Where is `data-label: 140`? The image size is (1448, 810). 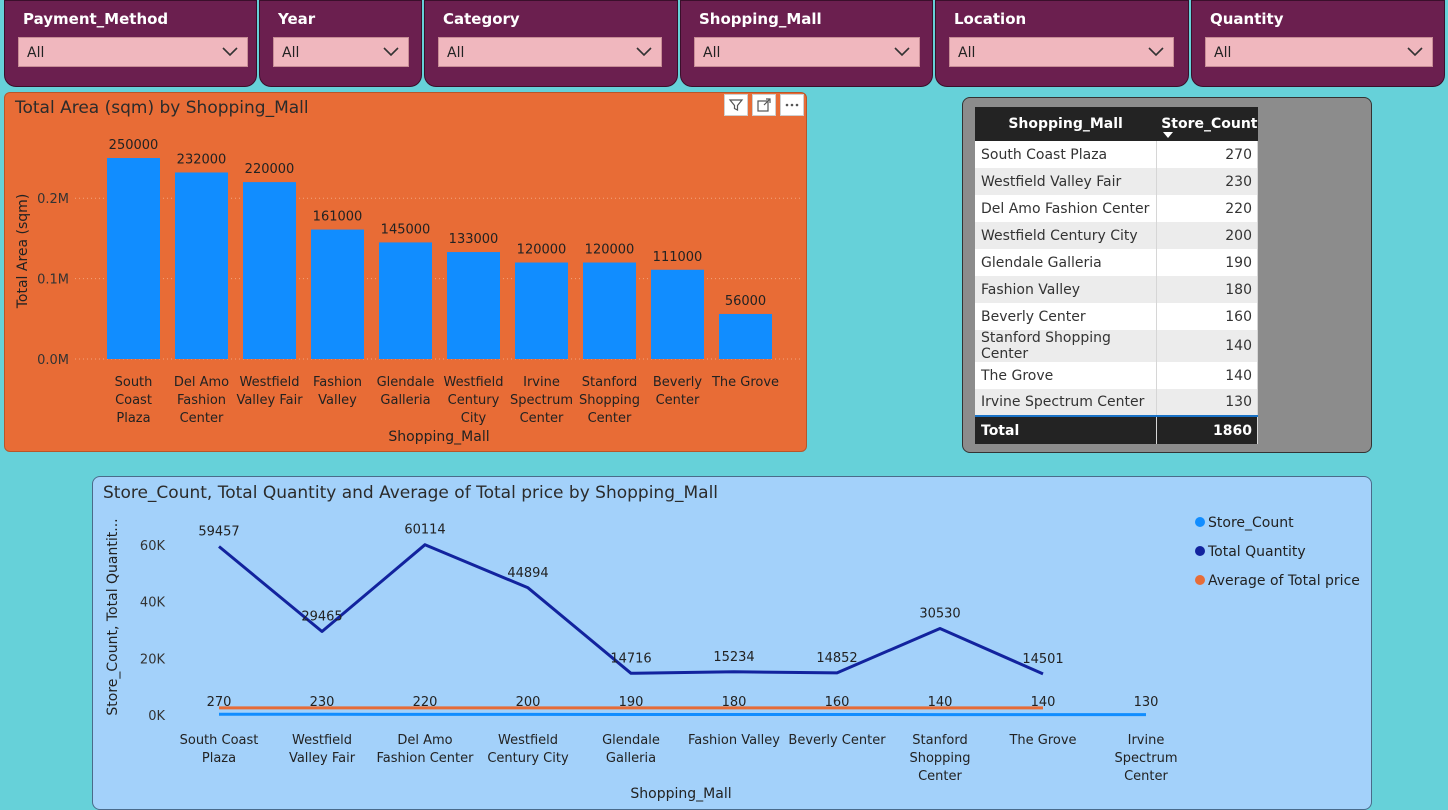
data-label: 140 is located at coordinates (1043, 702).